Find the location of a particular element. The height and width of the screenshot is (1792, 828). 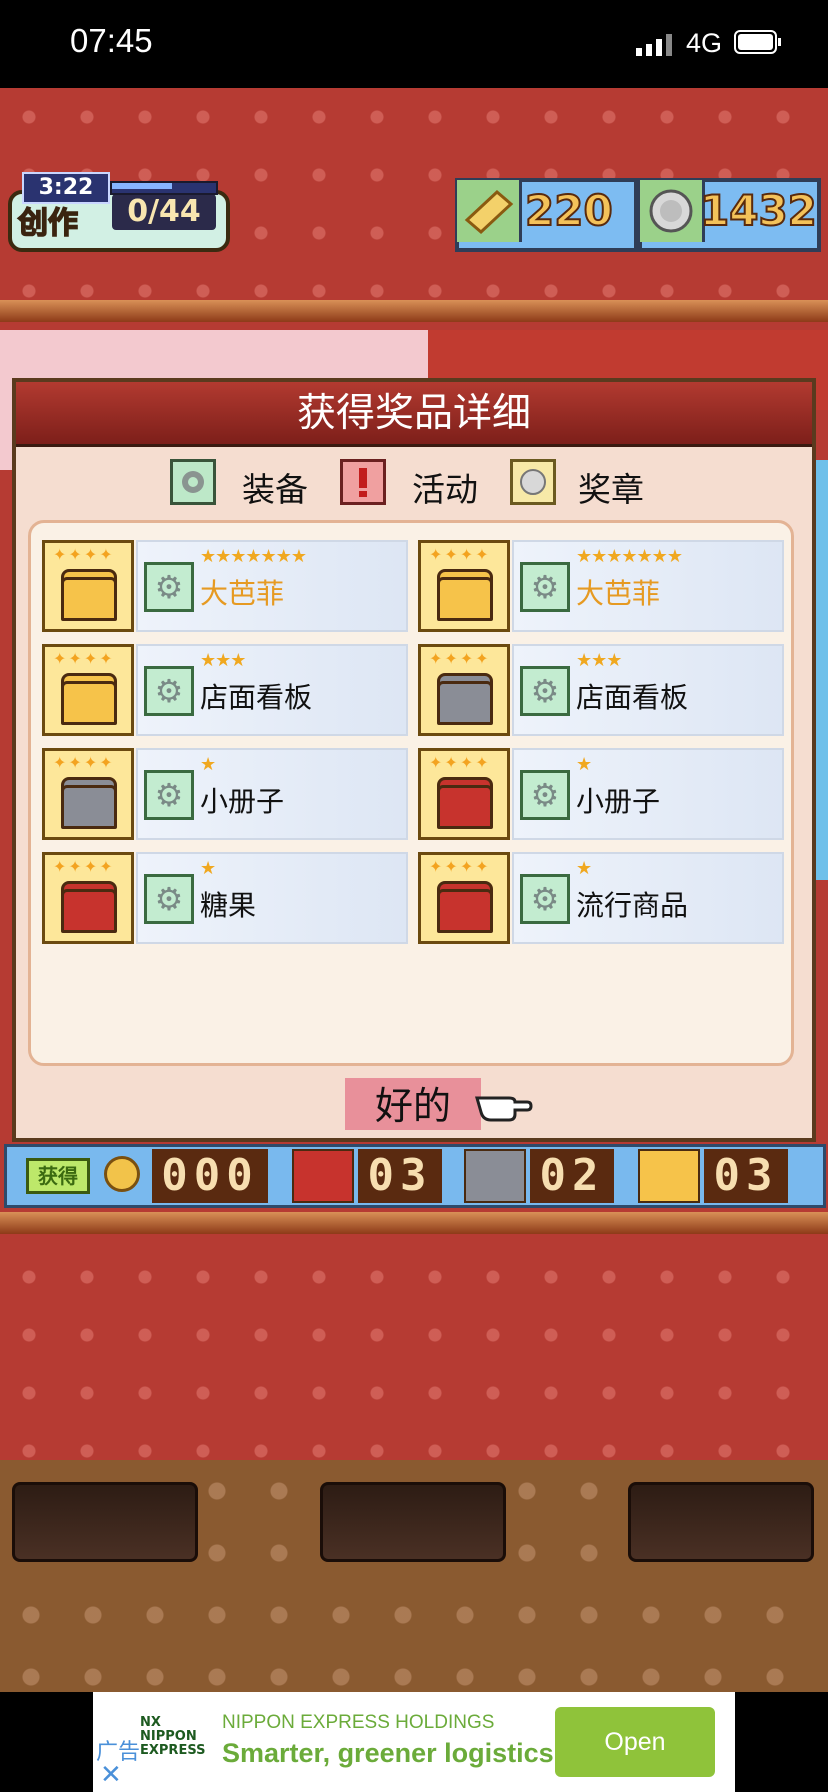

status-time: 07:45 is located at coordinates (111, 40).